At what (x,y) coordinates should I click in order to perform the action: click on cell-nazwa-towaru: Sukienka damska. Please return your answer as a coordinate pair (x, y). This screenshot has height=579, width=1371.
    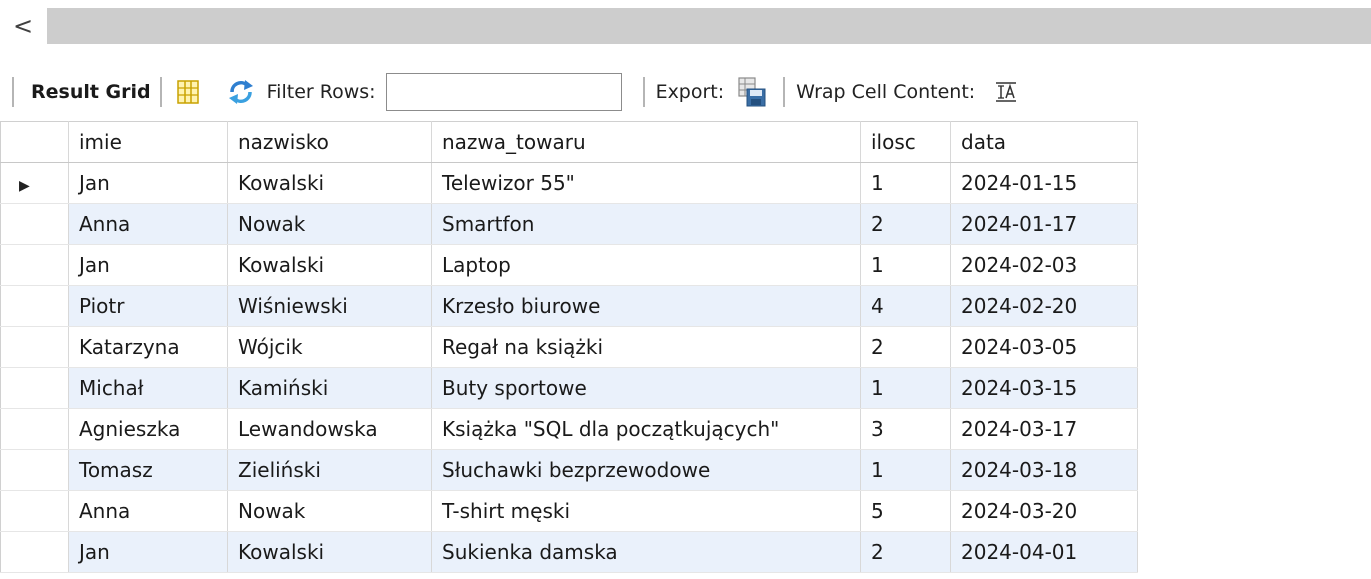
    Looking at the image, I should click on (646, 552).